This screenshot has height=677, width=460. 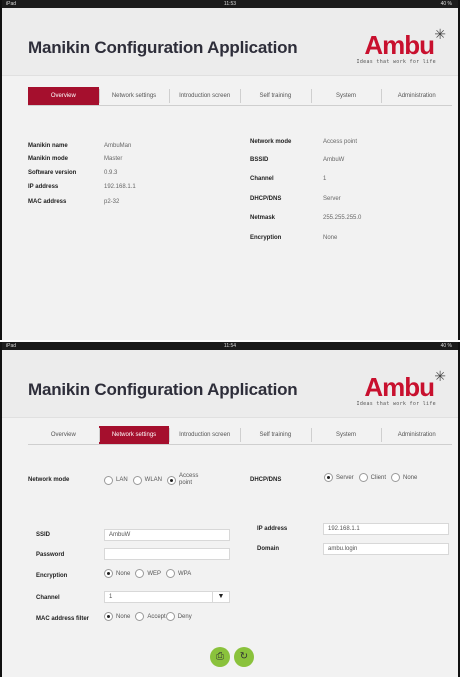 I want to click on info-label: Network mode, so click(x=271, y=142).